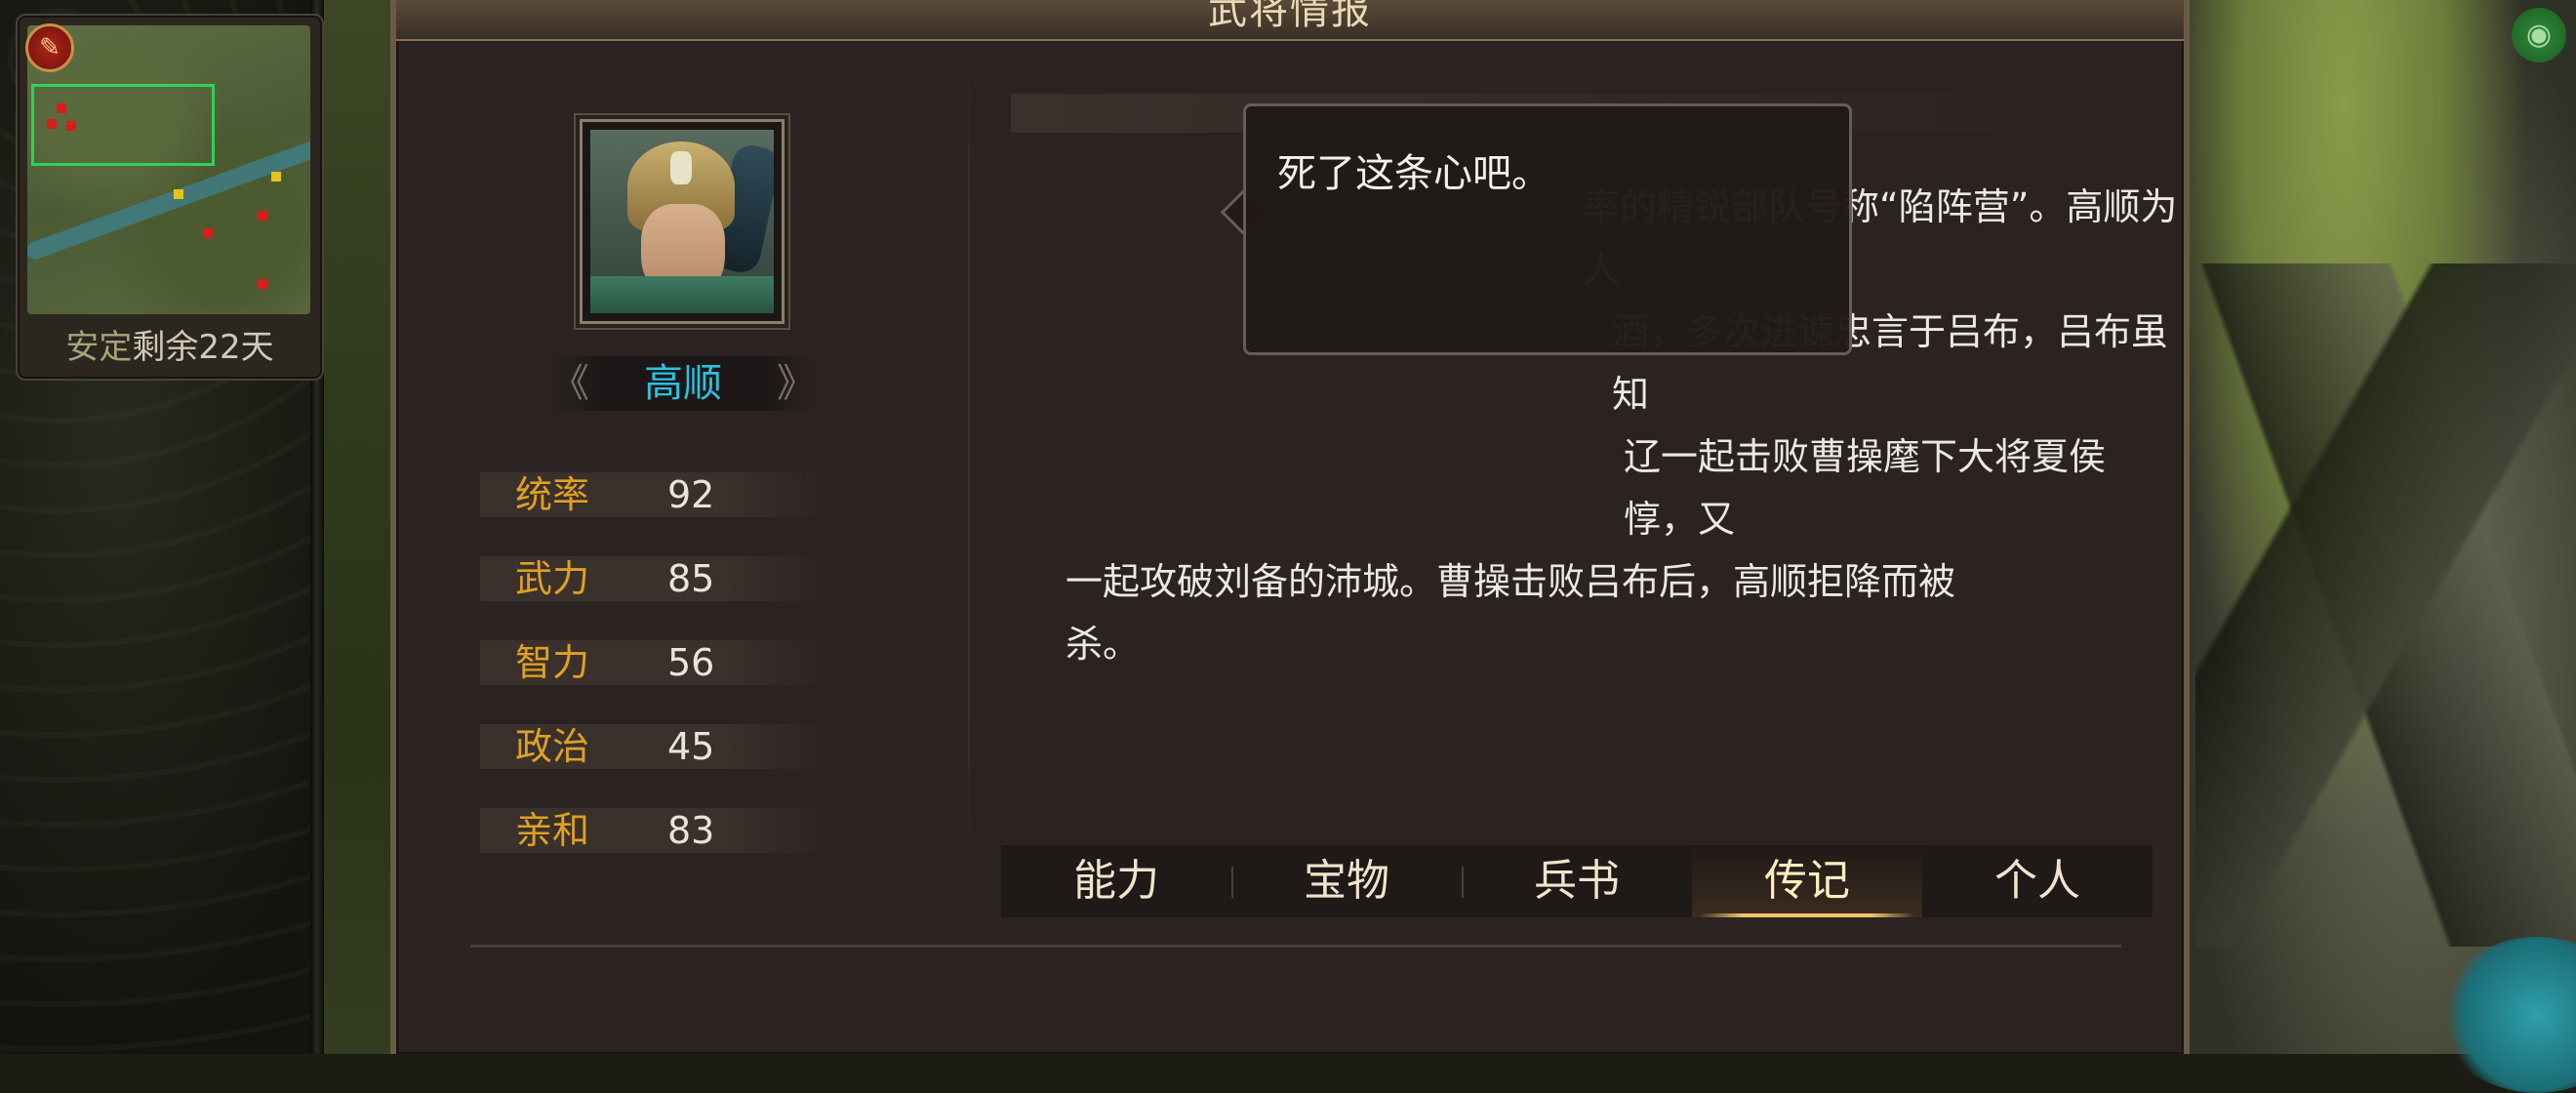 This screenshot has width=2576, height=1093. I want to click on general-portrait, so click(682, 222).